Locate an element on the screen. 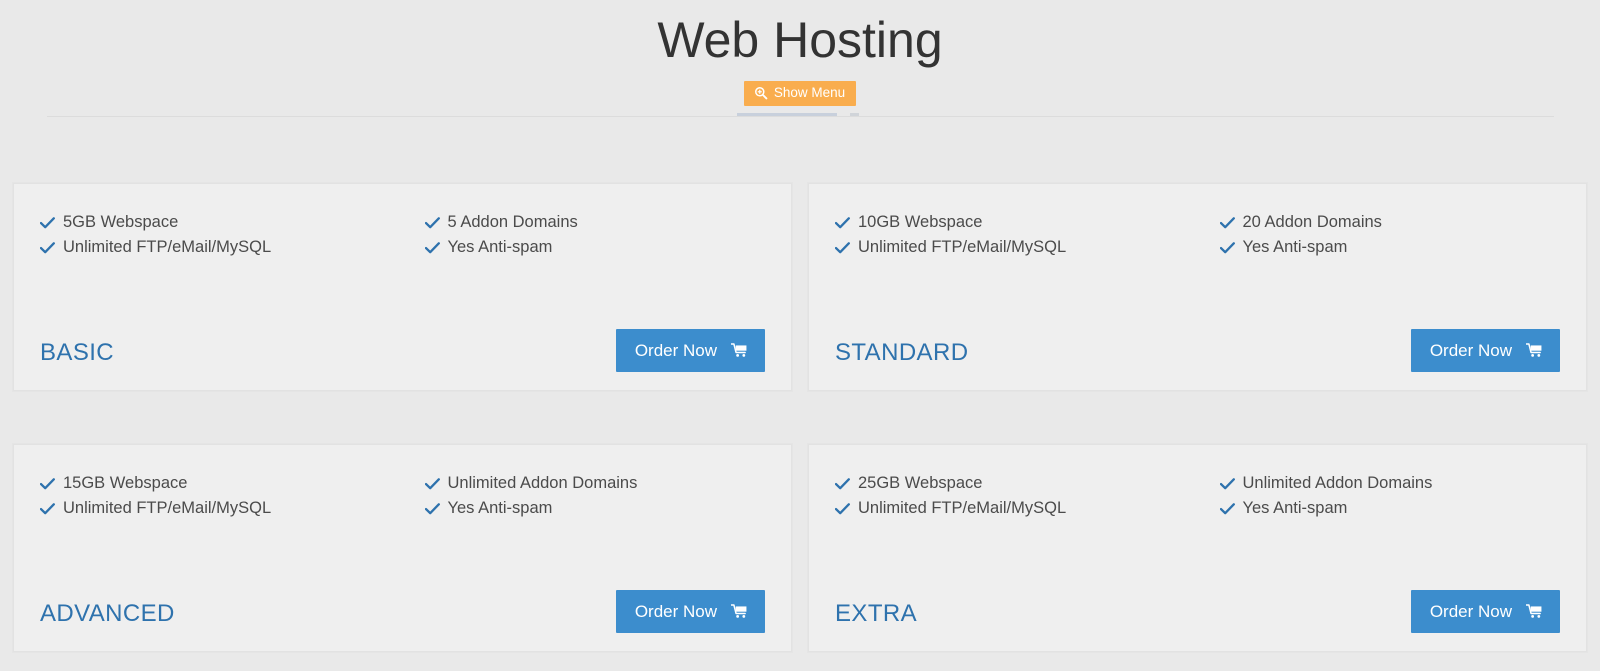 The image size is (1600, 671). feature-label: 10GB Webspace is located at coordinates (920, 222).